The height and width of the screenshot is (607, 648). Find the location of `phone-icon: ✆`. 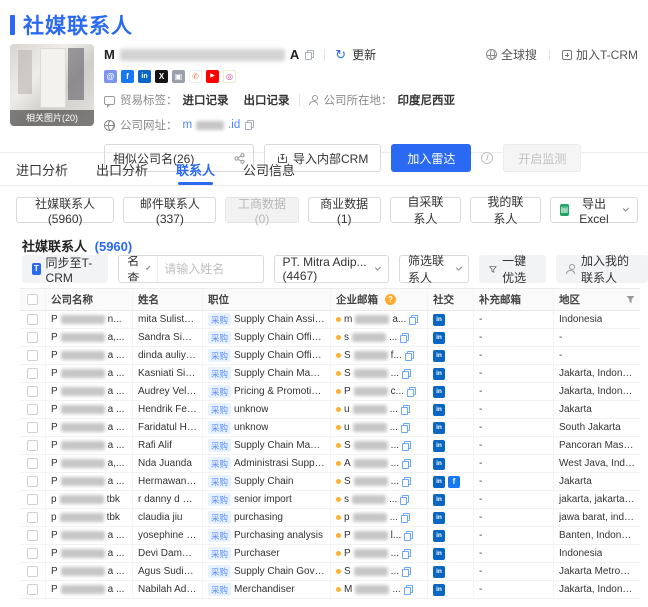

phone-icon: ✆ is located at coordinates (195, 76).